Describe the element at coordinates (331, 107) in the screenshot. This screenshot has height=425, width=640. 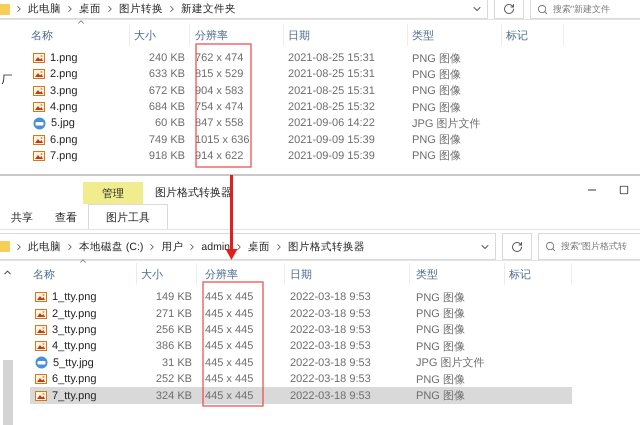
I see `file-date: 2021-08-25 15:32` at that location.